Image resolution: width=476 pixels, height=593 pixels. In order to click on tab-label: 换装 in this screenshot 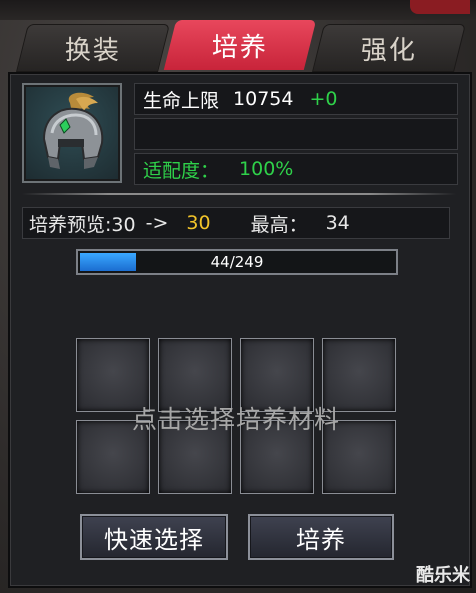, I will do `click(92, 50)`.